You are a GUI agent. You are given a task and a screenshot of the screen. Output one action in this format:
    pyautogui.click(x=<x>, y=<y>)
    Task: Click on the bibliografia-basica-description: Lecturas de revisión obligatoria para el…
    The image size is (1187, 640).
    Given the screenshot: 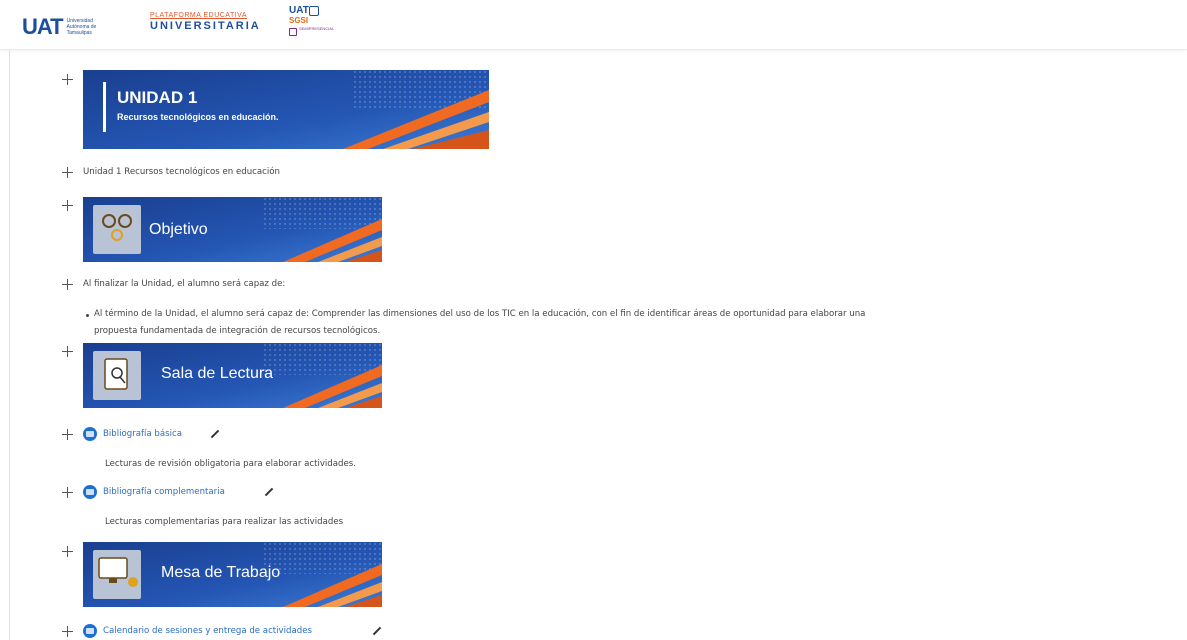 What is the action you would take?
    pyautogui.click(x=230, y=464)
    